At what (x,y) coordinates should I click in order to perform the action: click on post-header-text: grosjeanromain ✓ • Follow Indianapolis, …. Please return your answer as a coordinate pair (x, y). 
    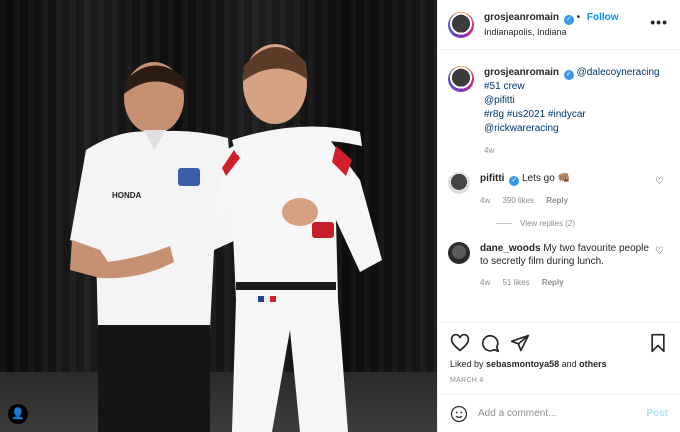
    Looking at the image, I should click on (551, 25).